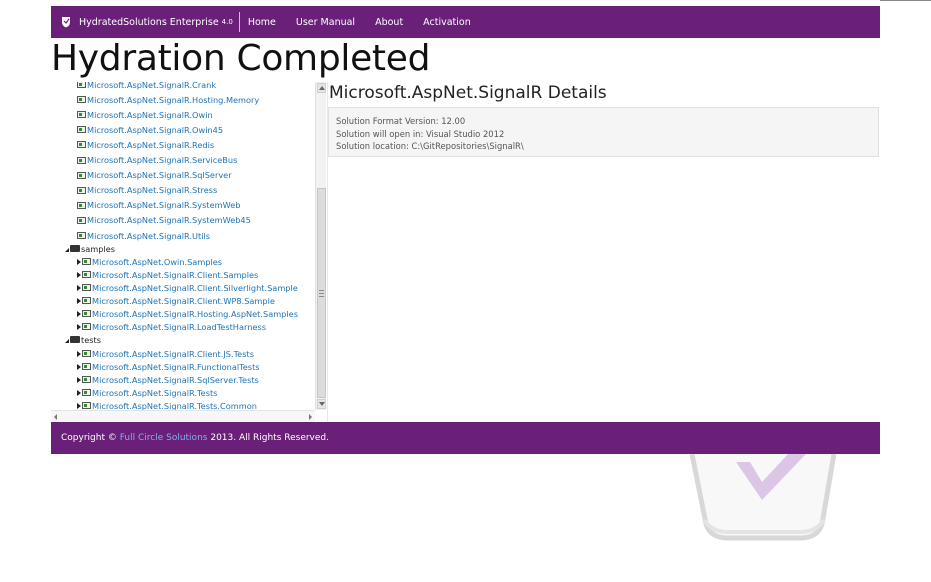 Image resolution: width=931 pixels, height=582 pixels. I want to click on arrow-right-icon, so click(310, 417).